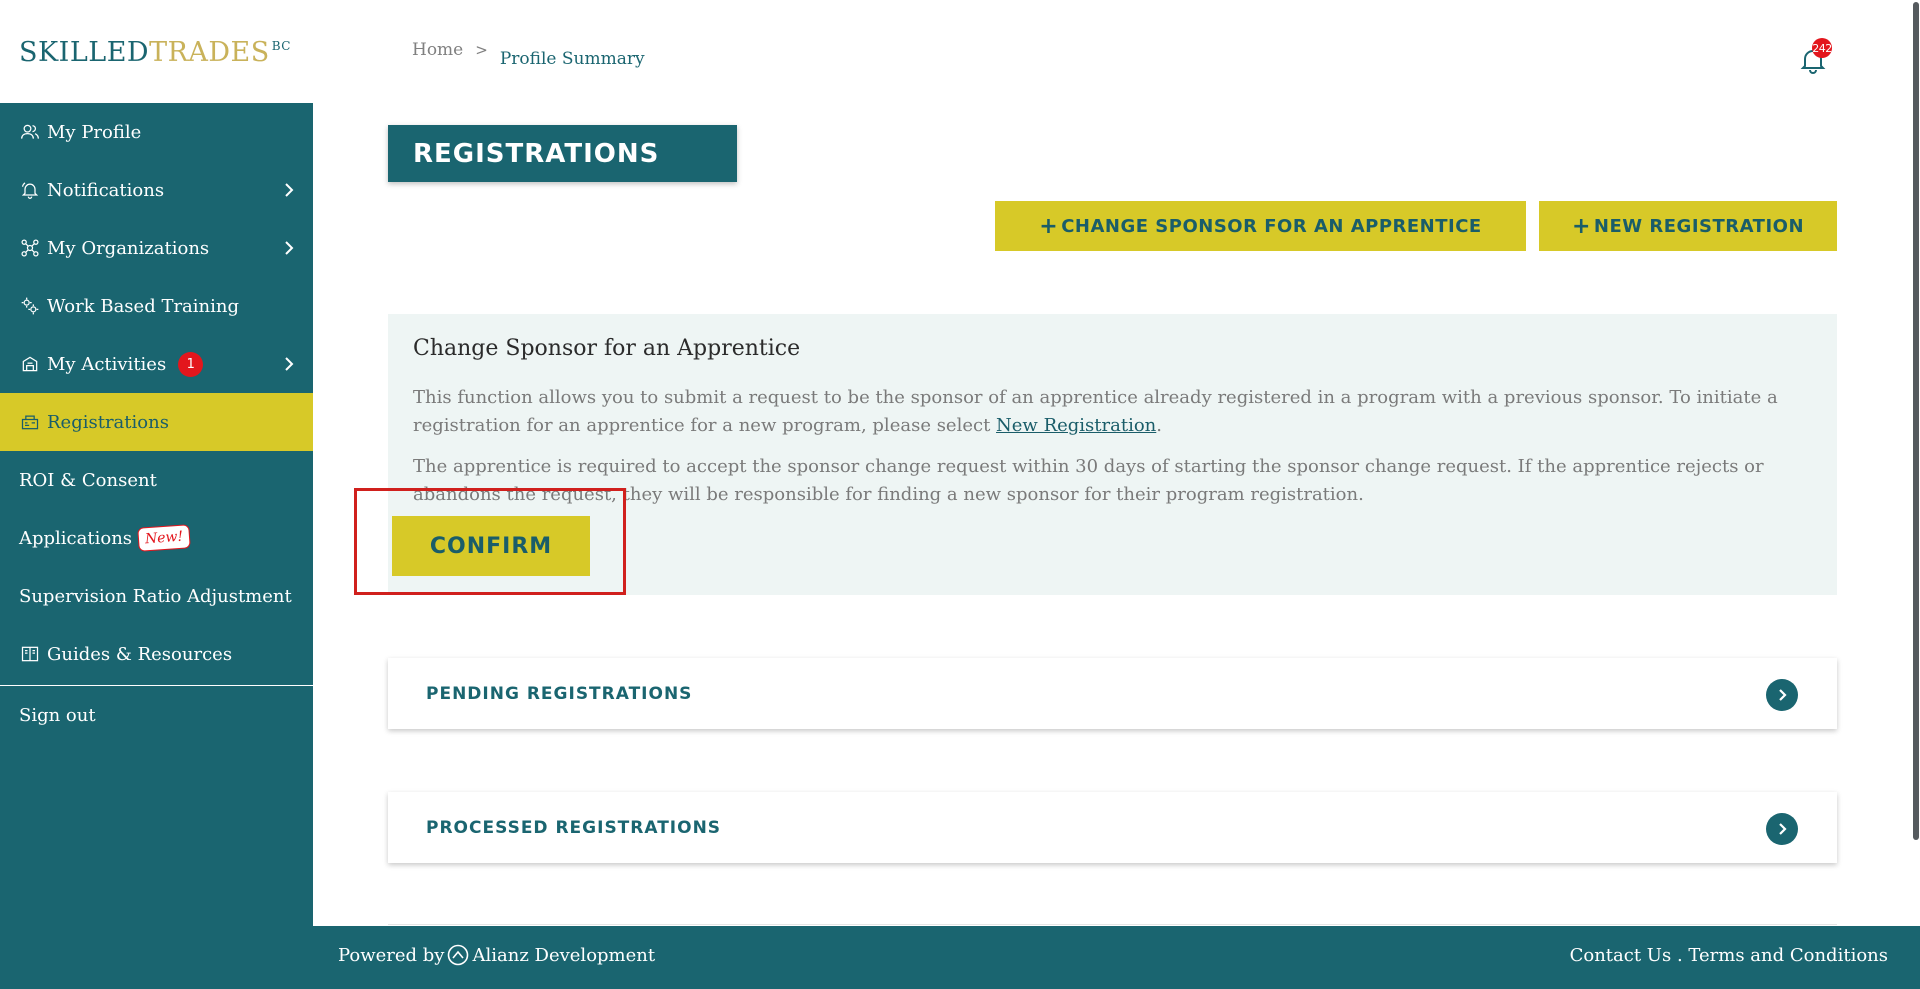 Image resolution: width=1920 pixels, height=989 pixels. I want to click on scrollbar-thumb, so click(1916, 421).